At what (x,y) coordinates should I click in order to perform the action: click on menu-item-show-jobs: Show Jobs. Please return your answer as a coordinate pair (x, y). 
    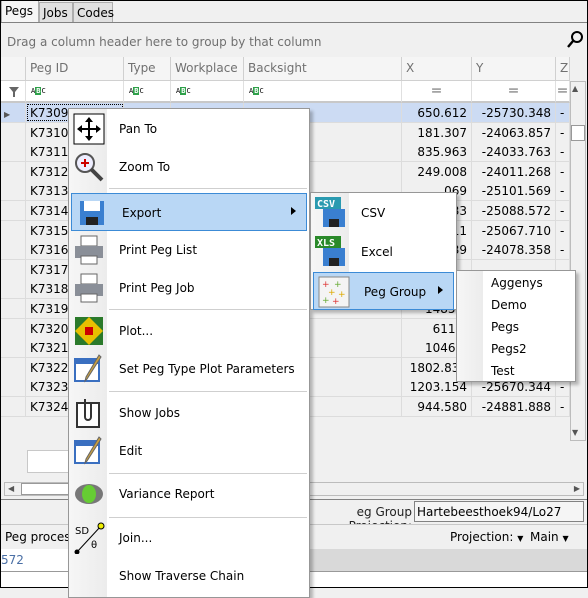
    Looking at the image, I should click on (189, 413).